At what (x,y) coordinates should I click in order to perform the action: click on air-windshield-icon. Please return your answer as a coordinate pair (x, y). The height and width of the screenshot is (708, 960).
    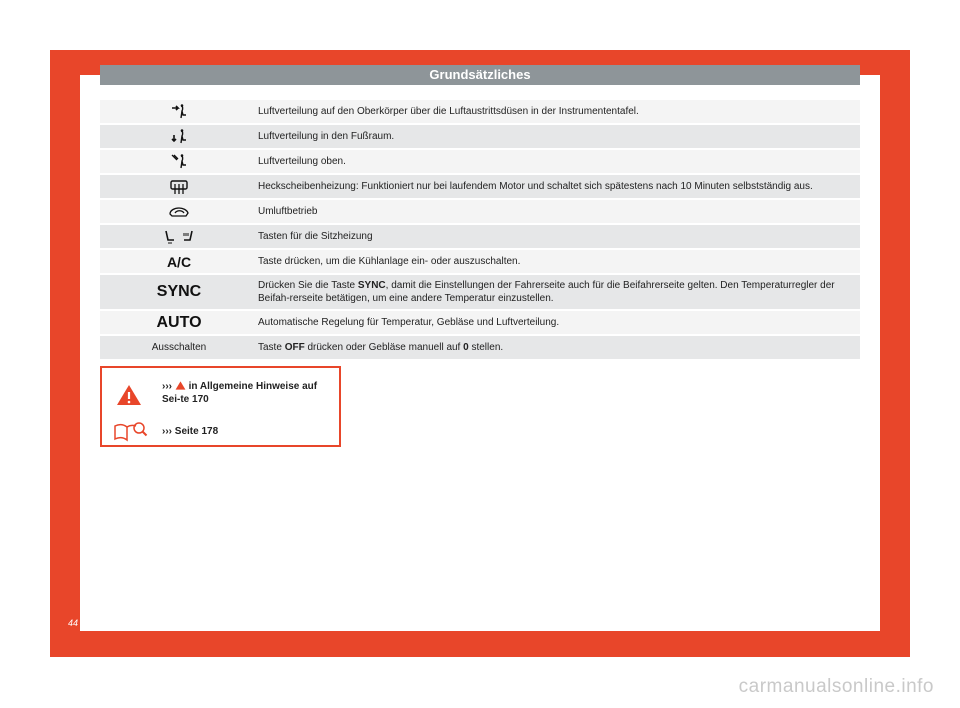
    Looking at the image, I should click on (179, 161).